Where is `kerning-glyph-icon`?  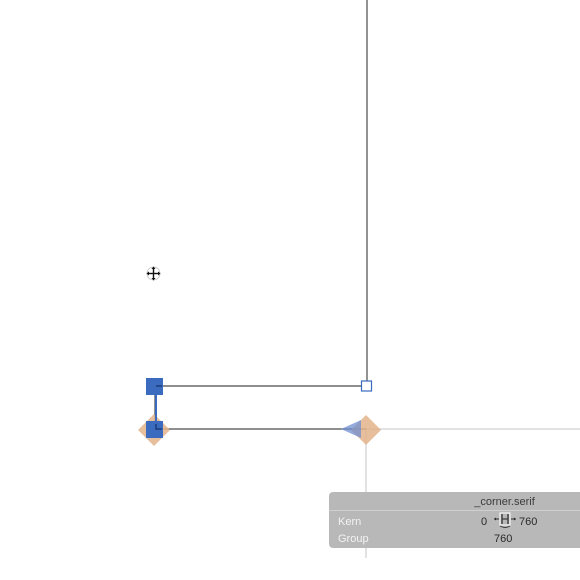 kerning-glyph-icon is located at coordinates (505, 520).